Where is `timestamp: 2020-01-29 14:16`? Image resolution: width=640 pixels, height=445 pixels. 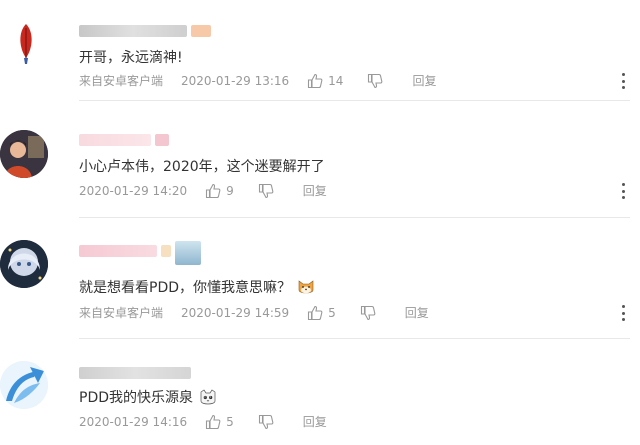 timestamp: 2020-01-29 14:16 is located at coordinates (133, 421).